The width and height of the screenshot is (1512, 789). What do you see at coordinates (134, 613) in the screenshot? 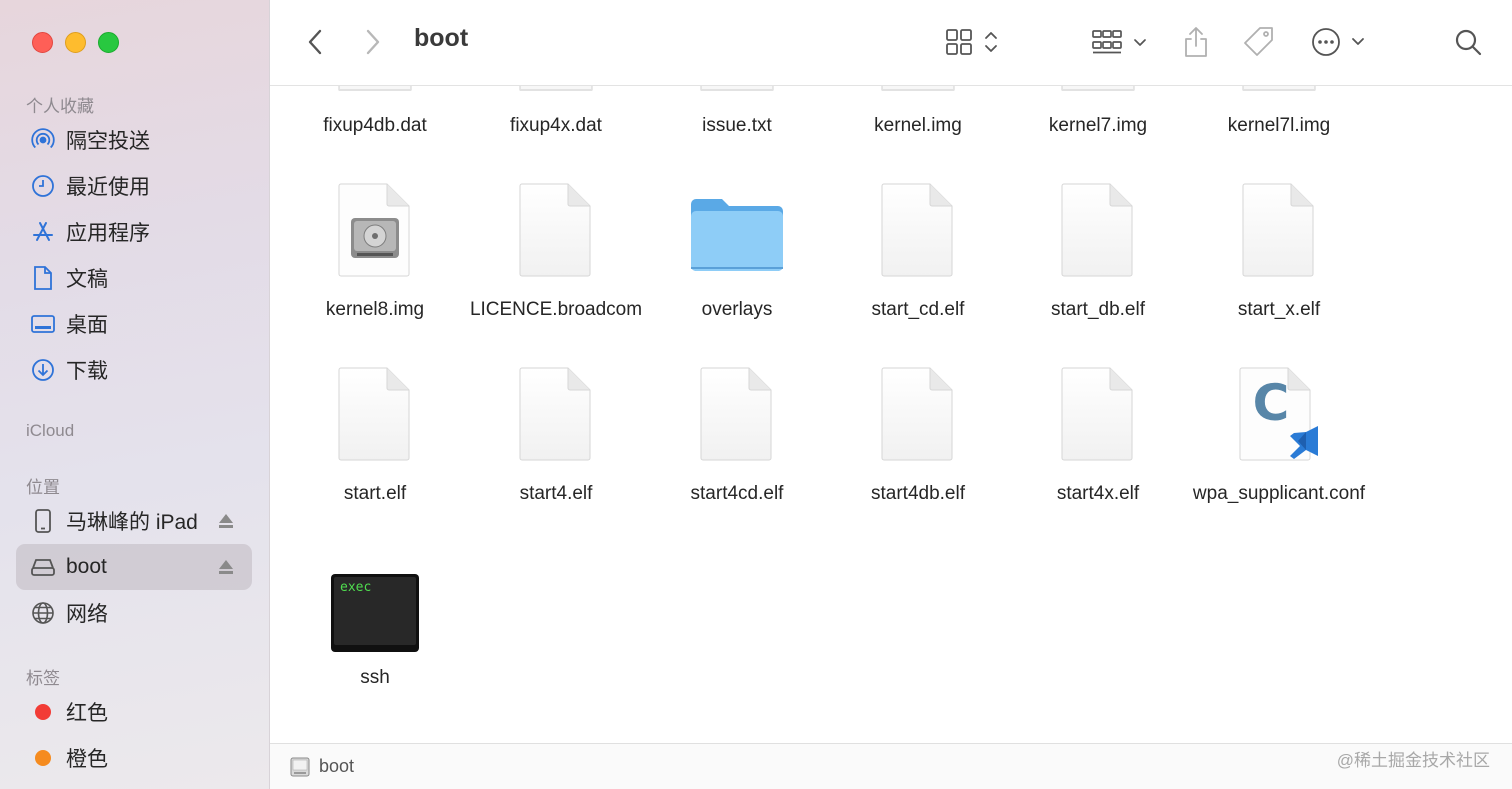
I see `sidebar-item-network: 网络` at bounding box center [134, 613].